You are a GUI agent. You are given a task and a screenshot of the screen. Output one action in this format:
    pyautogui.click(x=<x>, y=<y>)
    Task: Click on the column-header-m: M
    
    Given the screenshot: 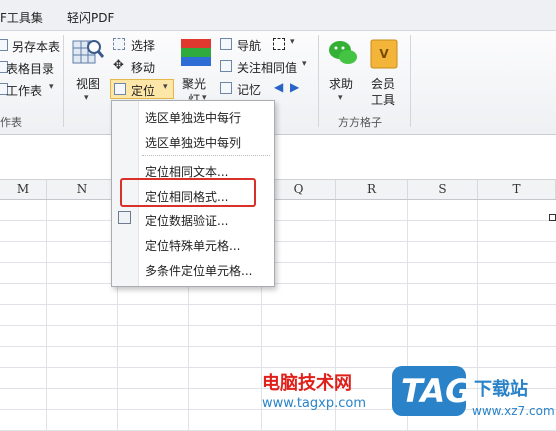 What is the action you would take?
    pyautogui.click(x=23, y=189)
    